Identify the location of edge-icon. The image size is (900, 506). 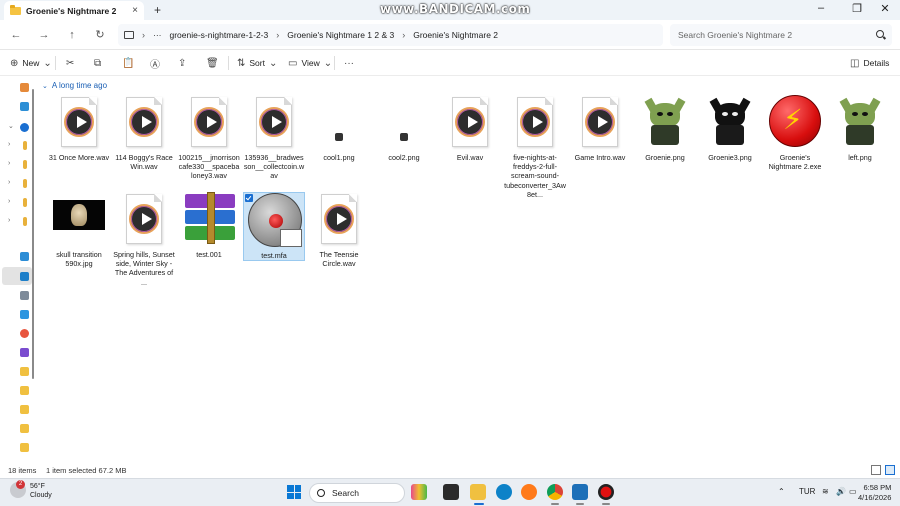
(504, 492).